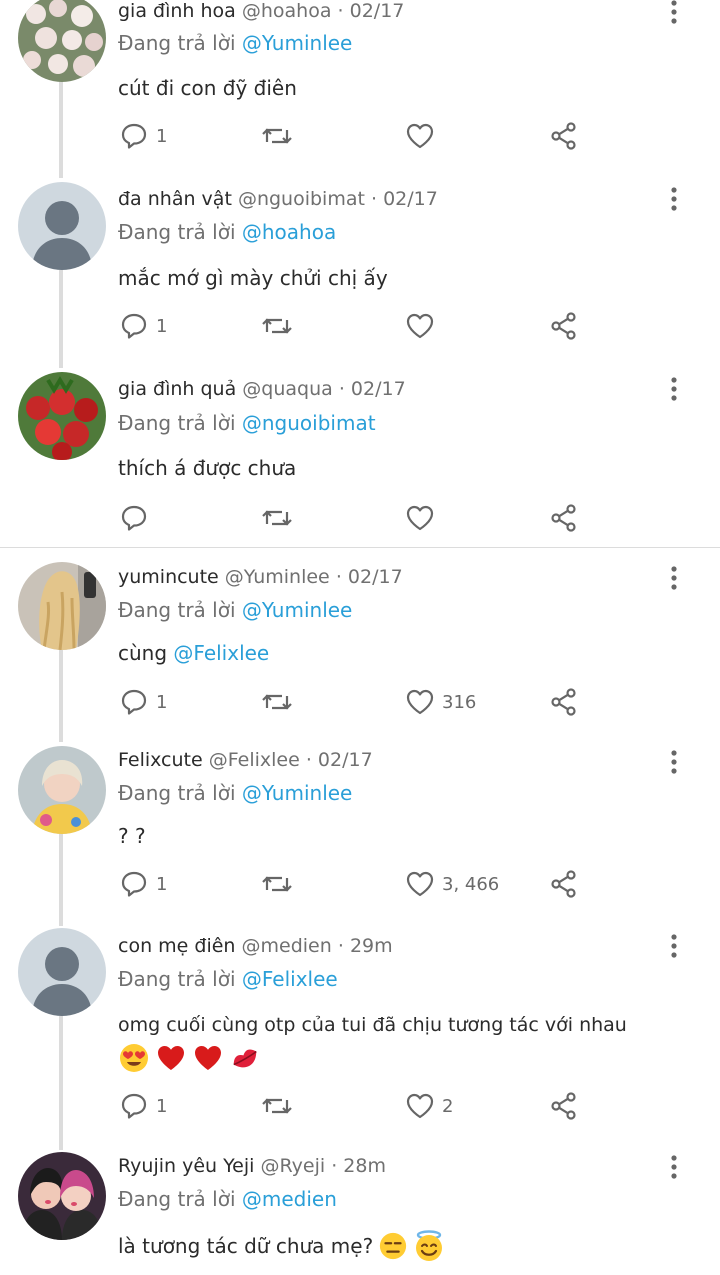 The width and height of the screenshot is (720, 1275). What do you see at coordinates (221, 653) in the screenshot?
I see `text-mention: @Felixlee` at bounding box center [221, 653].